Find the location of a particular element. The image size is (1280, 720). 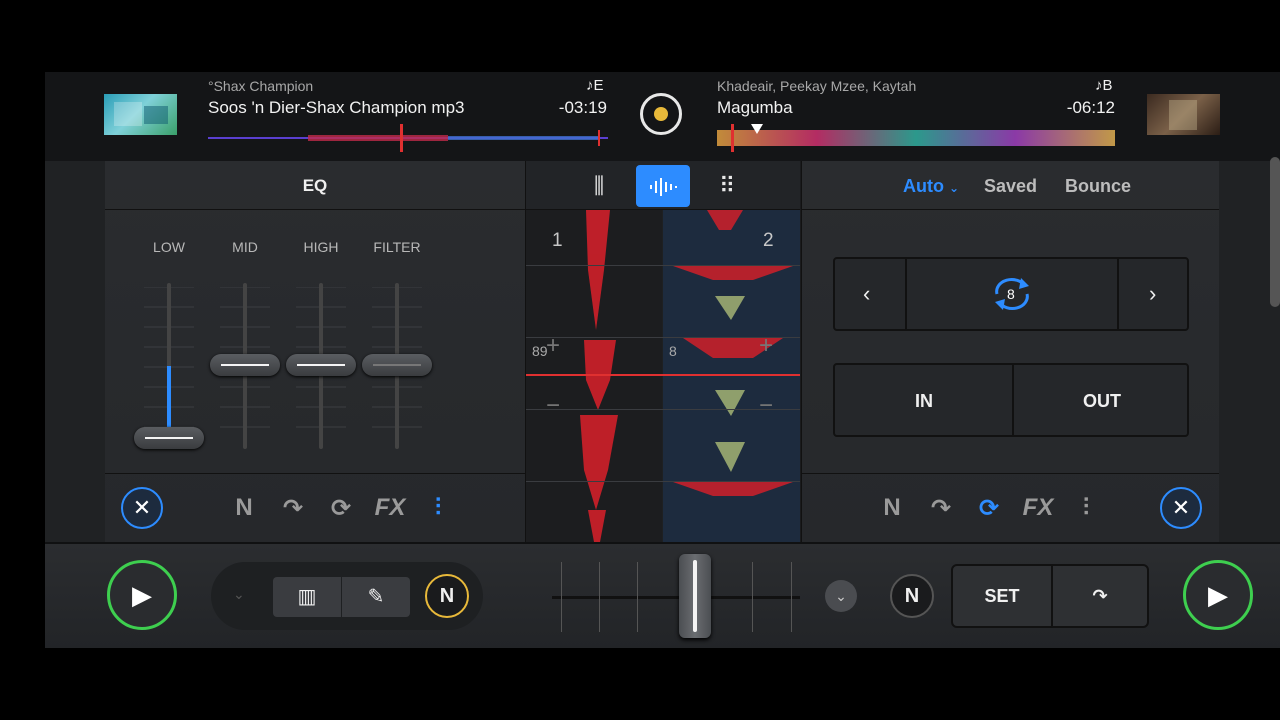

pad-mode-group: ⌄ ▥ ✎ N is located at coordinates (347, 596).